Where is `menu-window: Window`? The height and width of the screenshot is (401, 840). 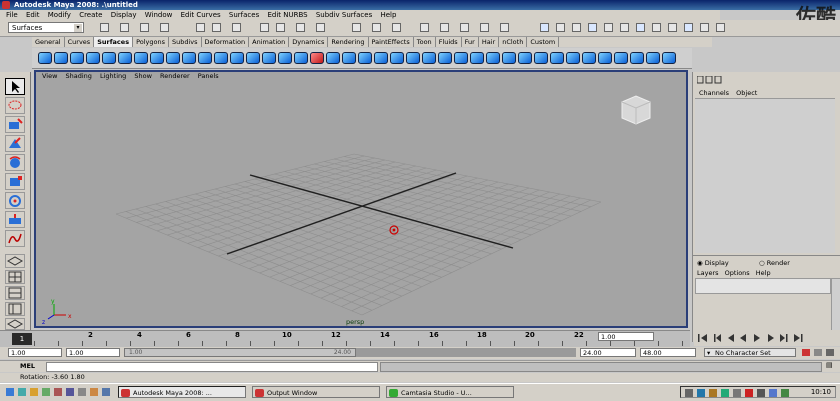
menu-window: Window is located at coordinates (159, 15).